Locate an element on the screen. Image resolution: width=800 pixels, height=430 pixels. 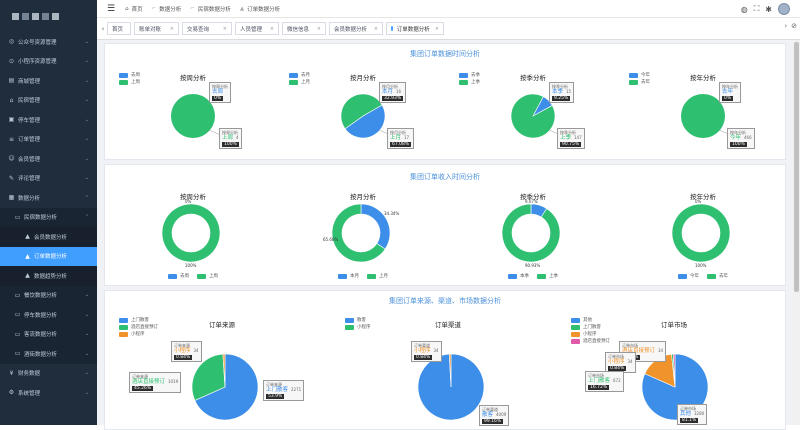
sidebar-item: ▲ 会员数据分析 is located at coordinates (48, 237).